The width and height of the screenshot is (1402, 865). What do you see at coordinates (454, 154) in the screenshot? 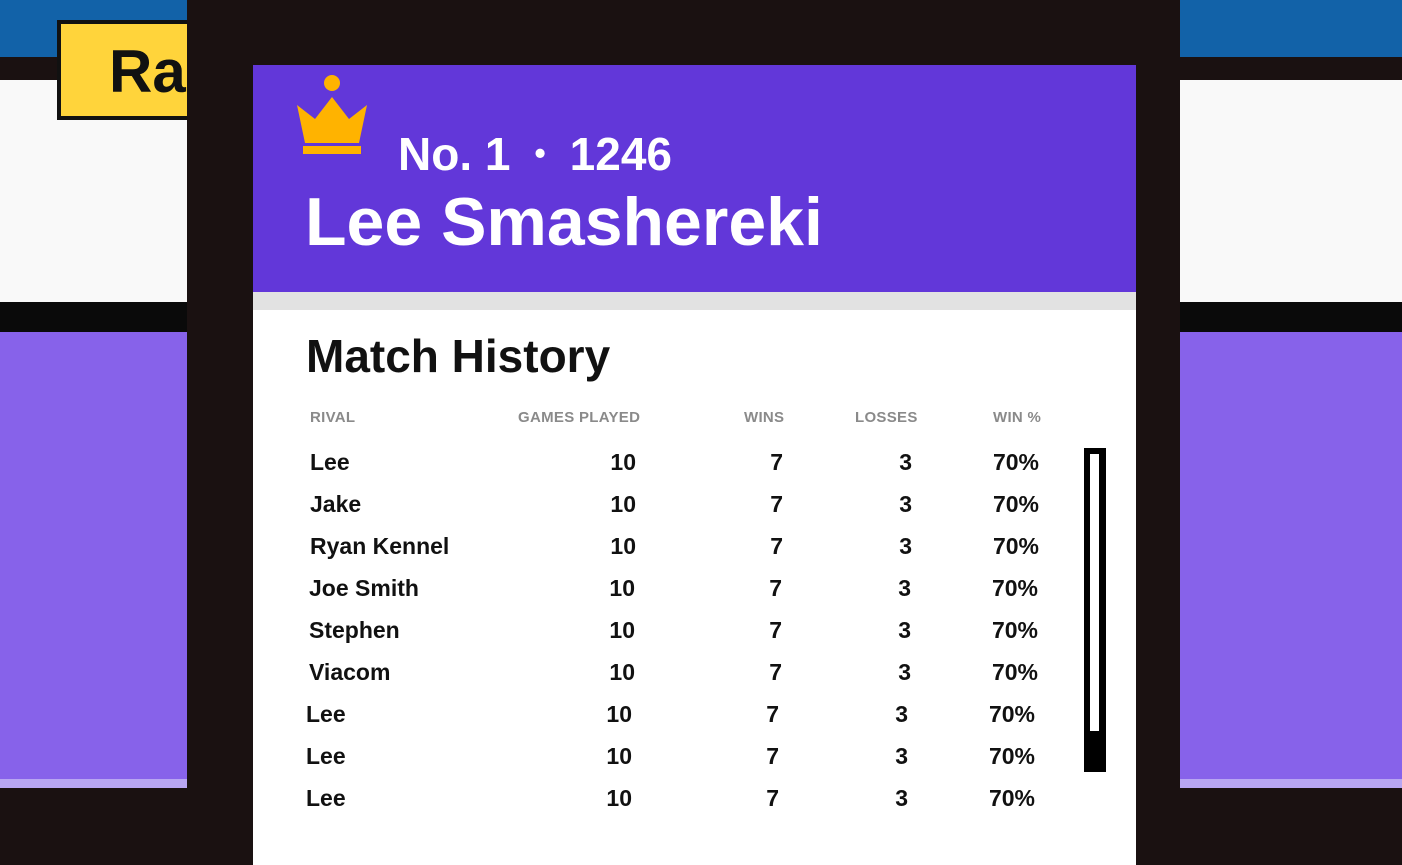
I see `rank-label: No. 1` at bounding box center [454, 154].